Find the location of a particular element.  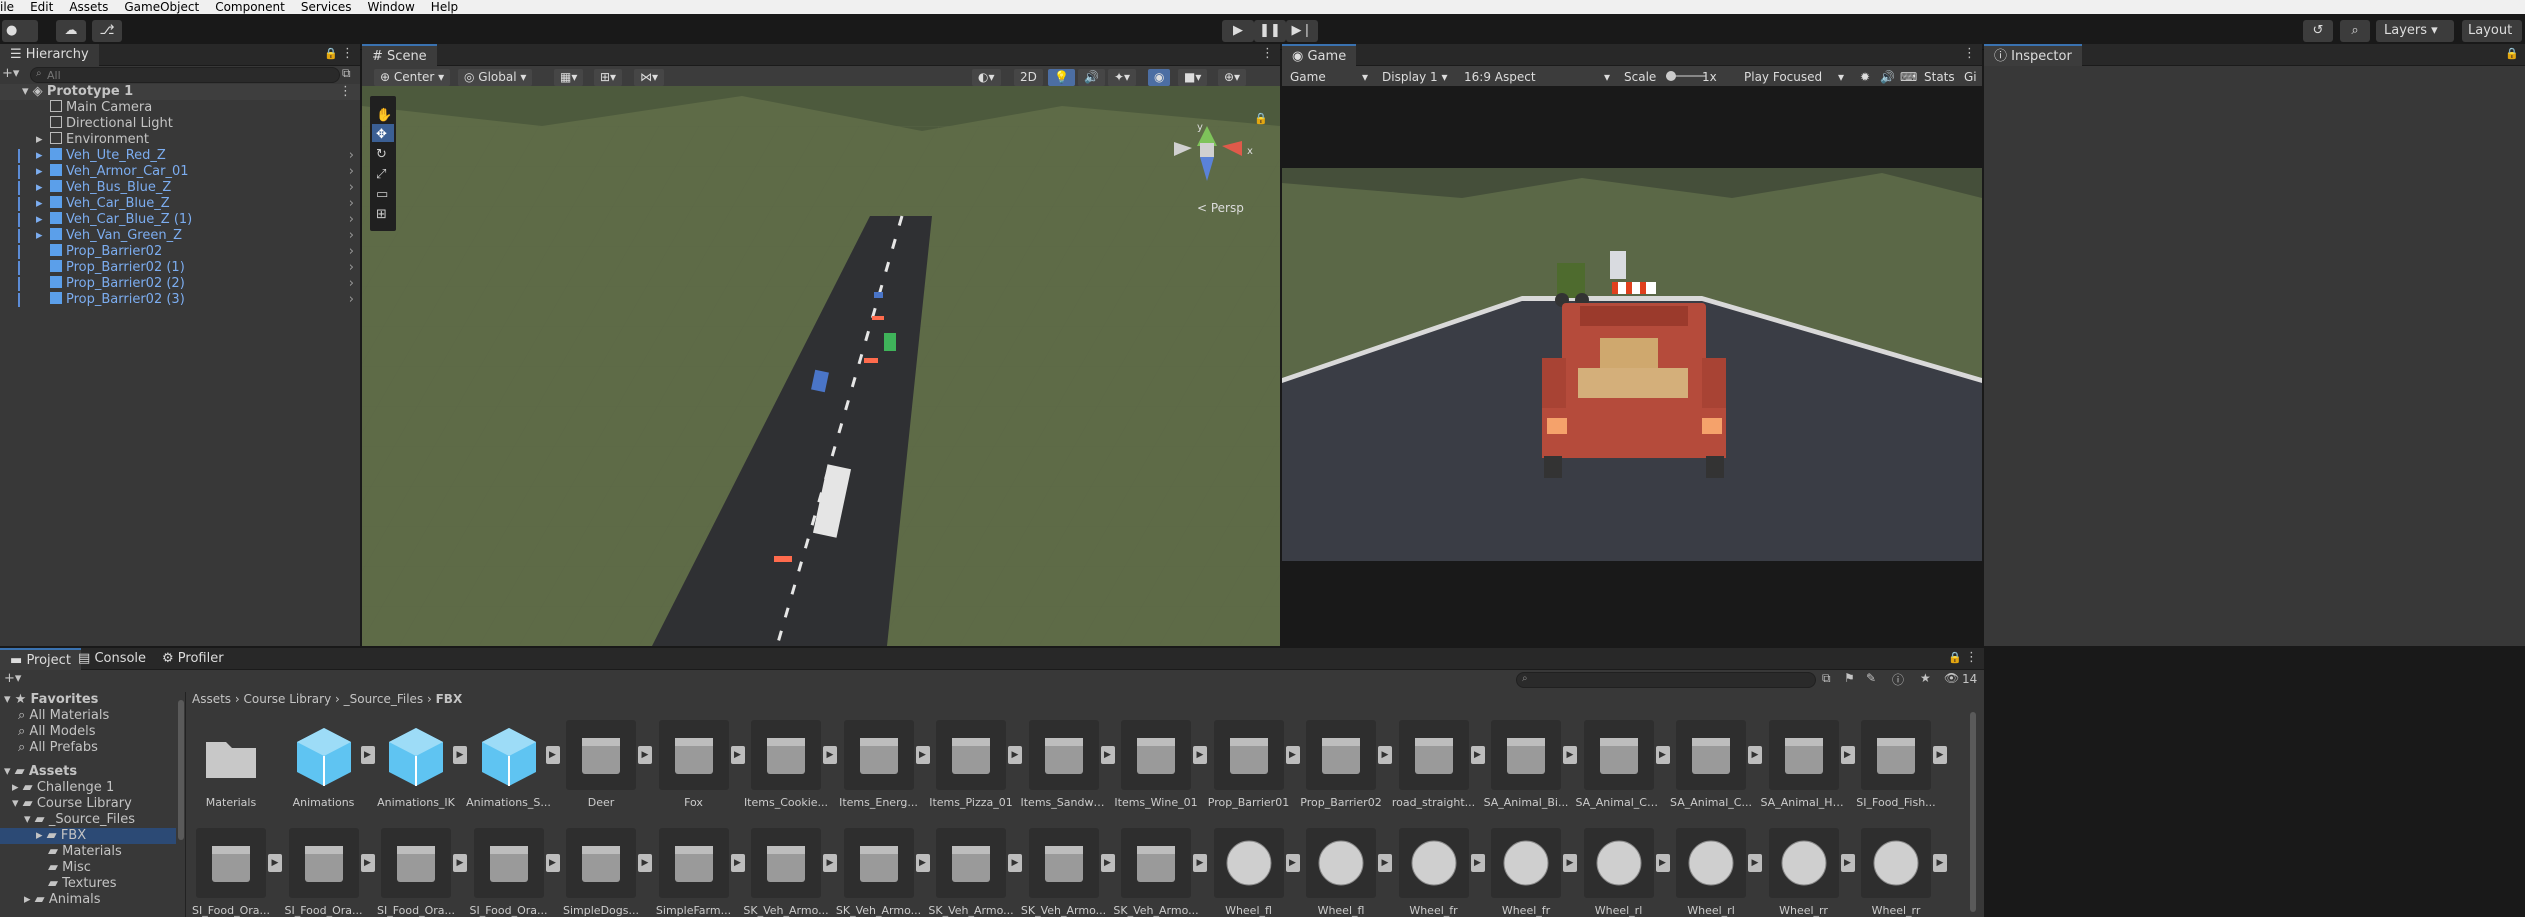

menu-gameobject: GameObject is located at coordinates (161, 7).